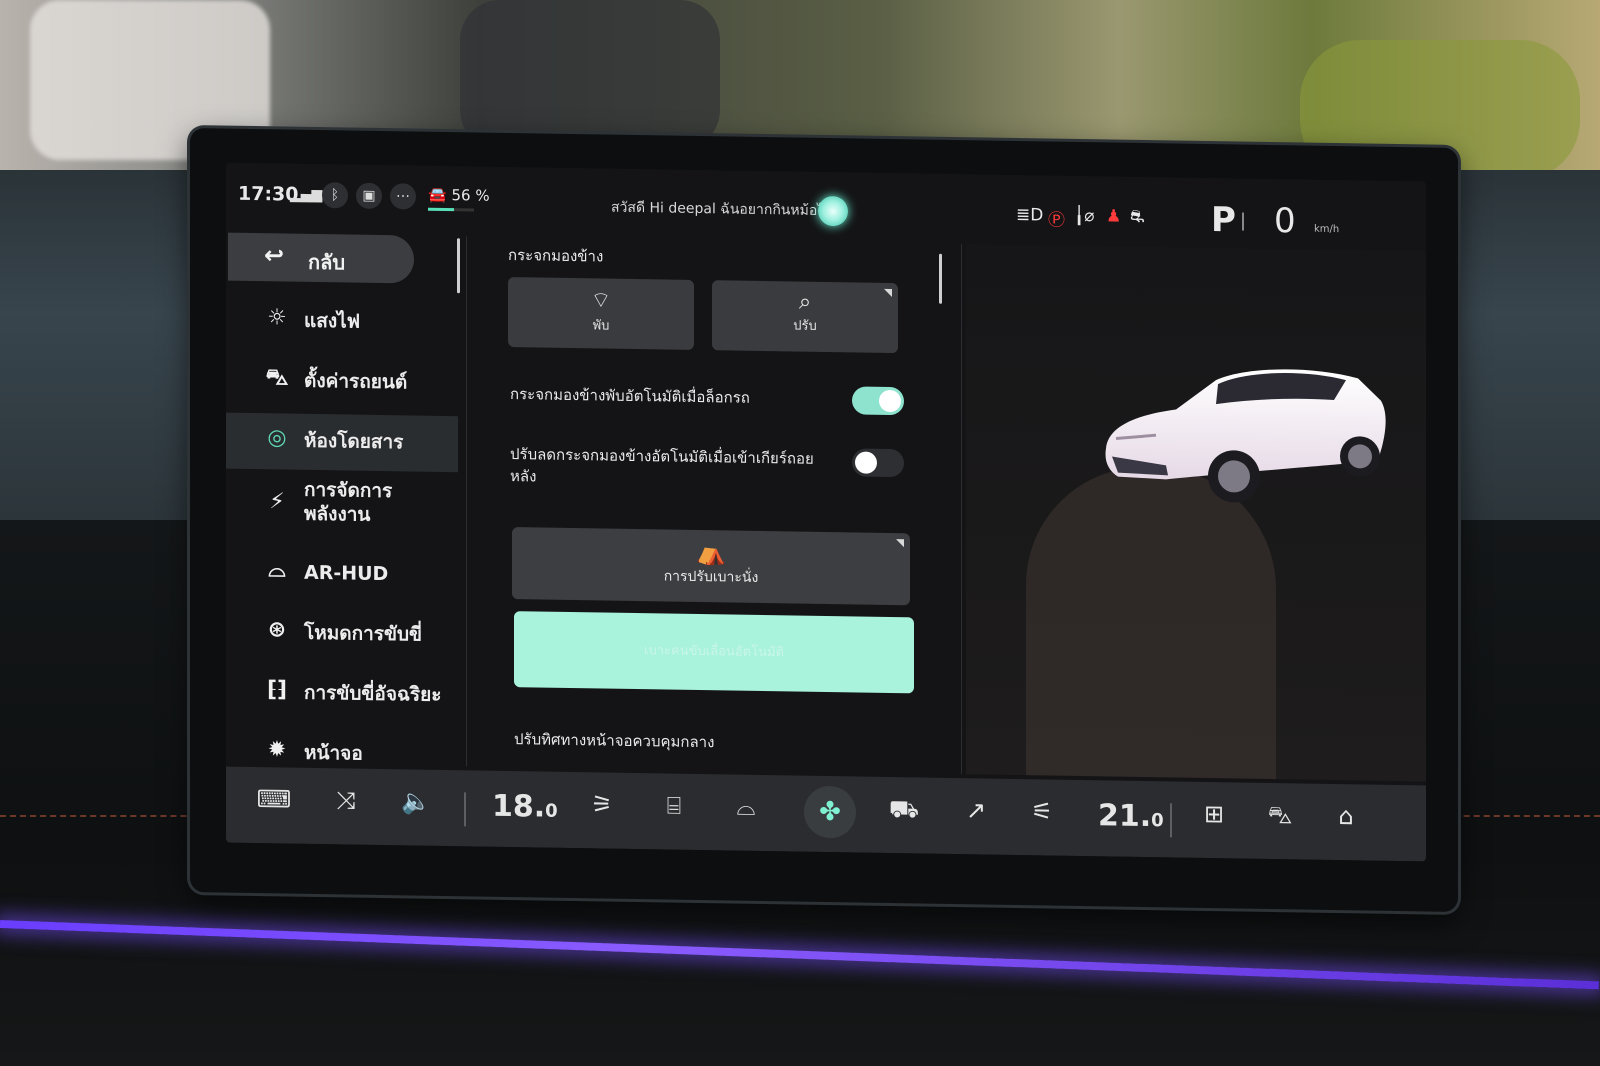 The image size is (1600, 1066). I want to click on sidebar-item-ar-hud: ⌓ AR-HUD, so click(342, 575).